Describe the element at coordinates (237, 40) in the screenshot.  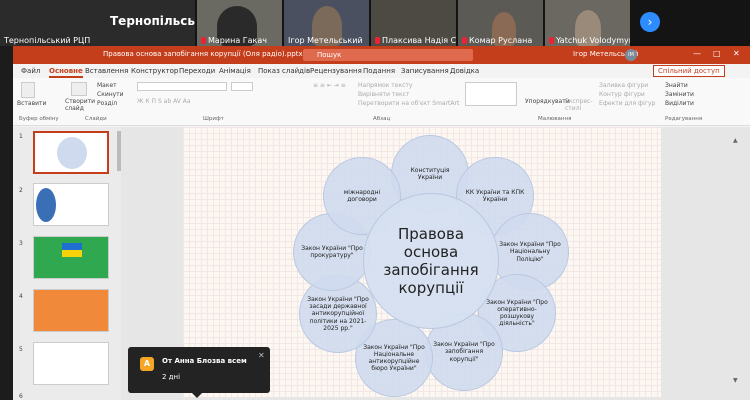
I see `participant-label: Марина Гакач` at that location.